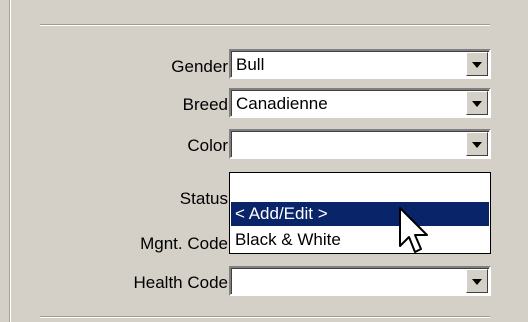 The image size is (528, 322). I want to click on dropdown-option-black-white: Black & White, so click(360, 240).